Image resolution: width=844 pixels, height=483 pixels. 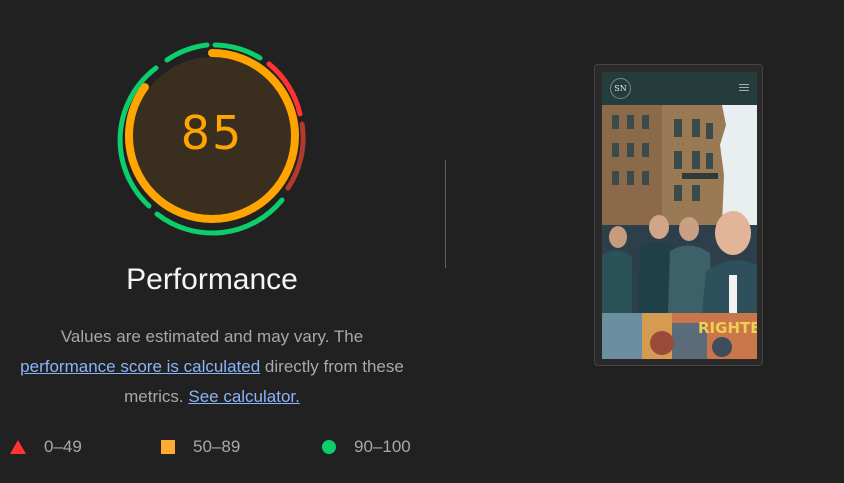 I want to click on legend-item-fail: 0–49, so click(x=46, y=447).